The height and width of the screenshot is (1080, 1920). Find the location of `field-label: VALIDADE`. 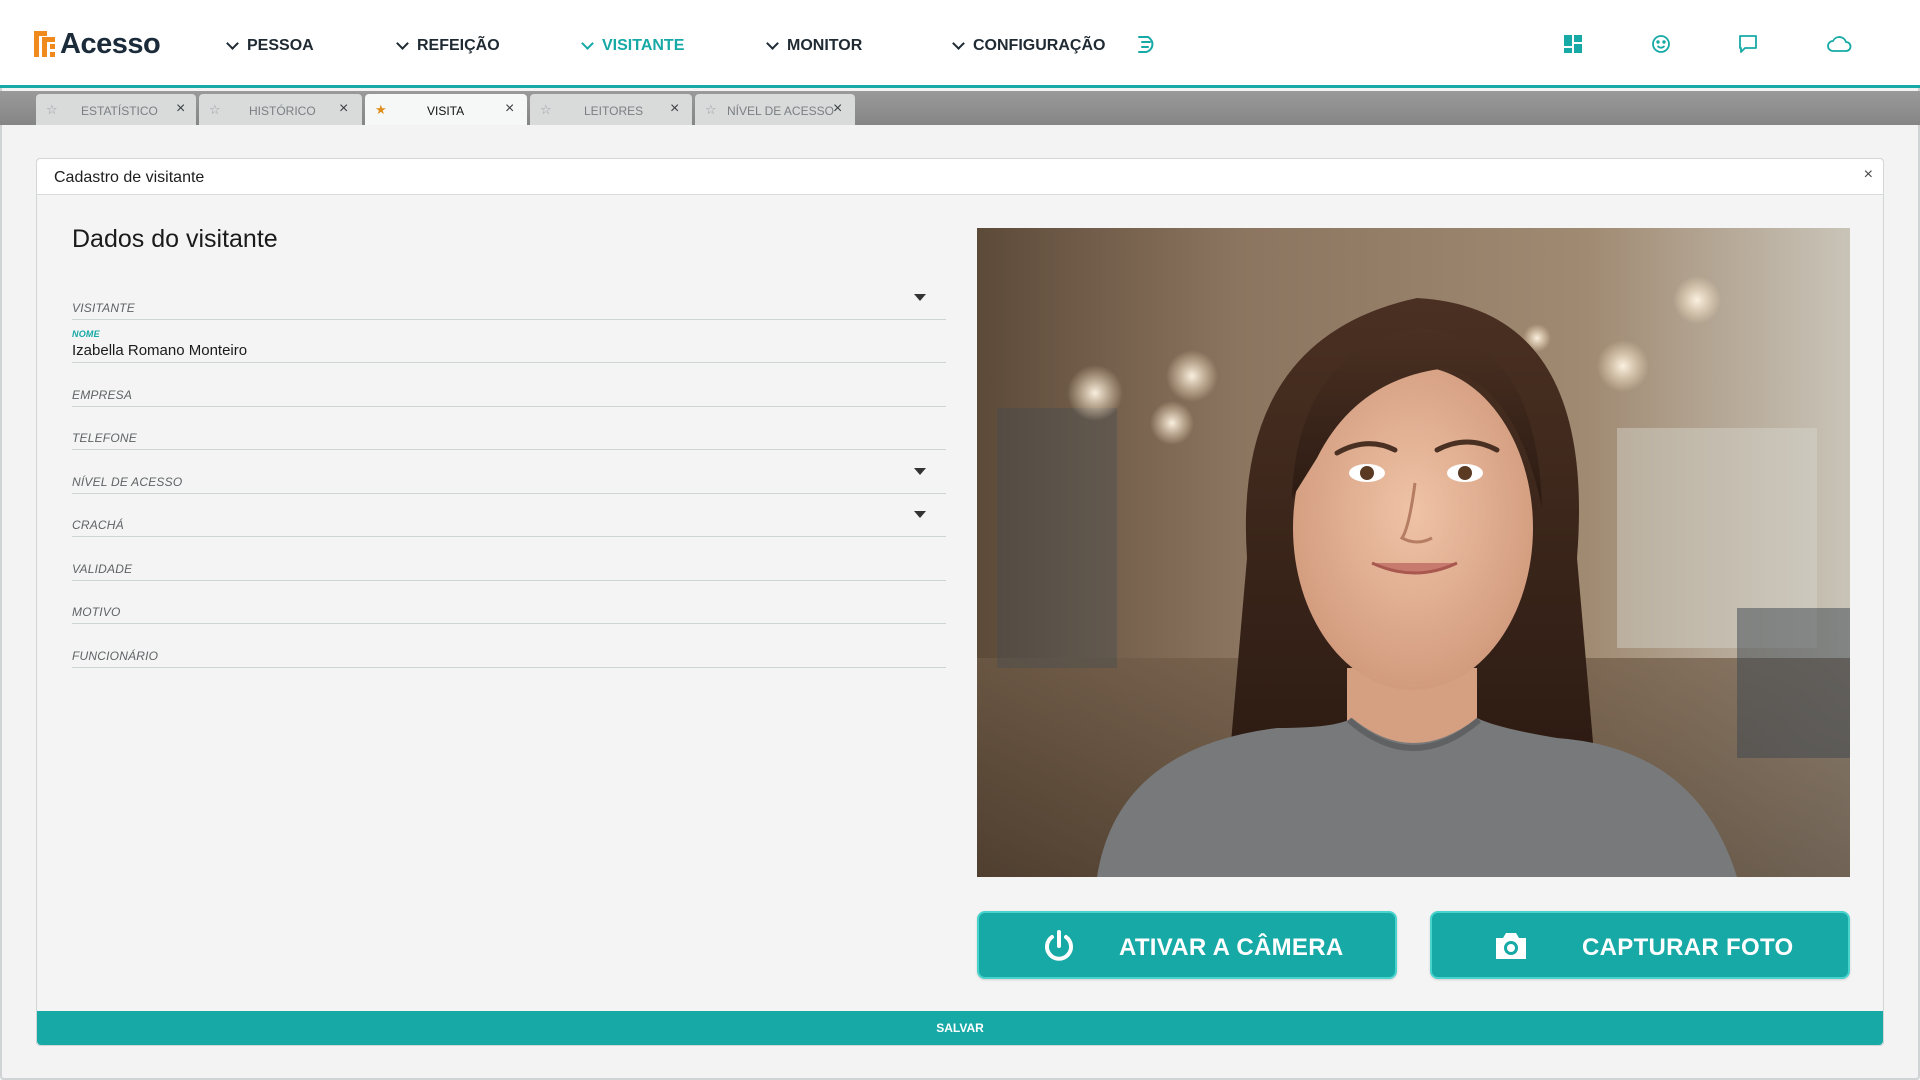

field-label: VALIDADE is located at coordinates (102, 569).